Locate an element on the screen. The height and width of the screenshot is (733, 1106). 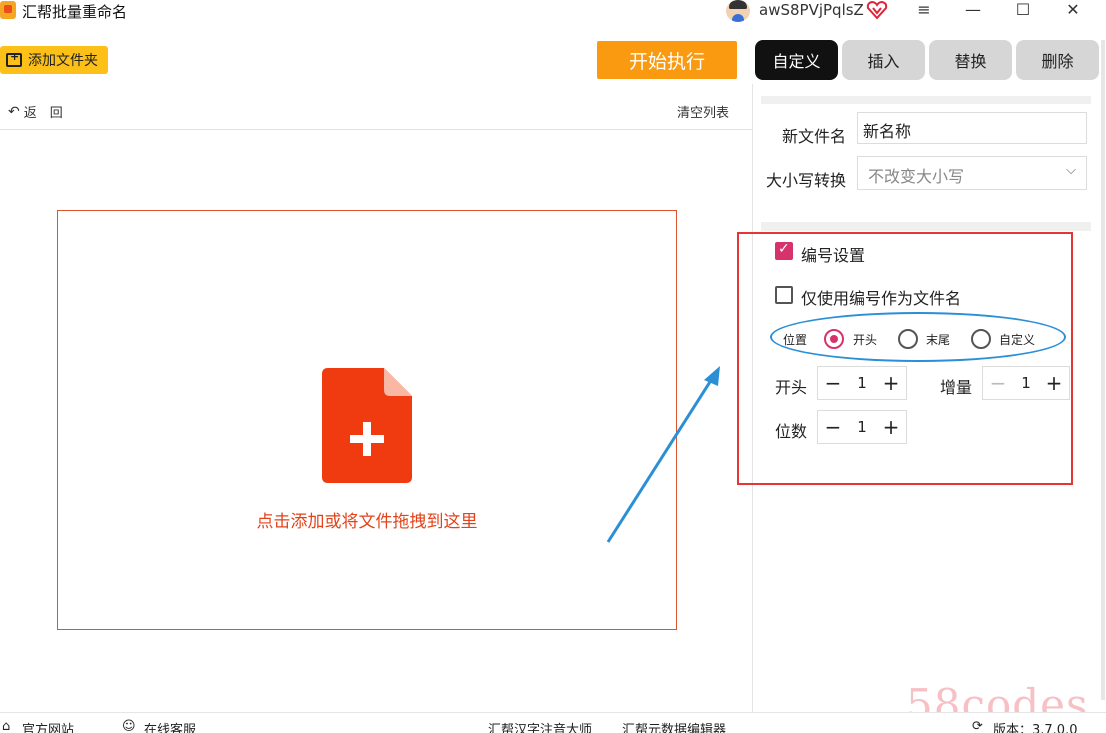
add-folder-label: 添加文件夹 is located at coordinates (63, 61).